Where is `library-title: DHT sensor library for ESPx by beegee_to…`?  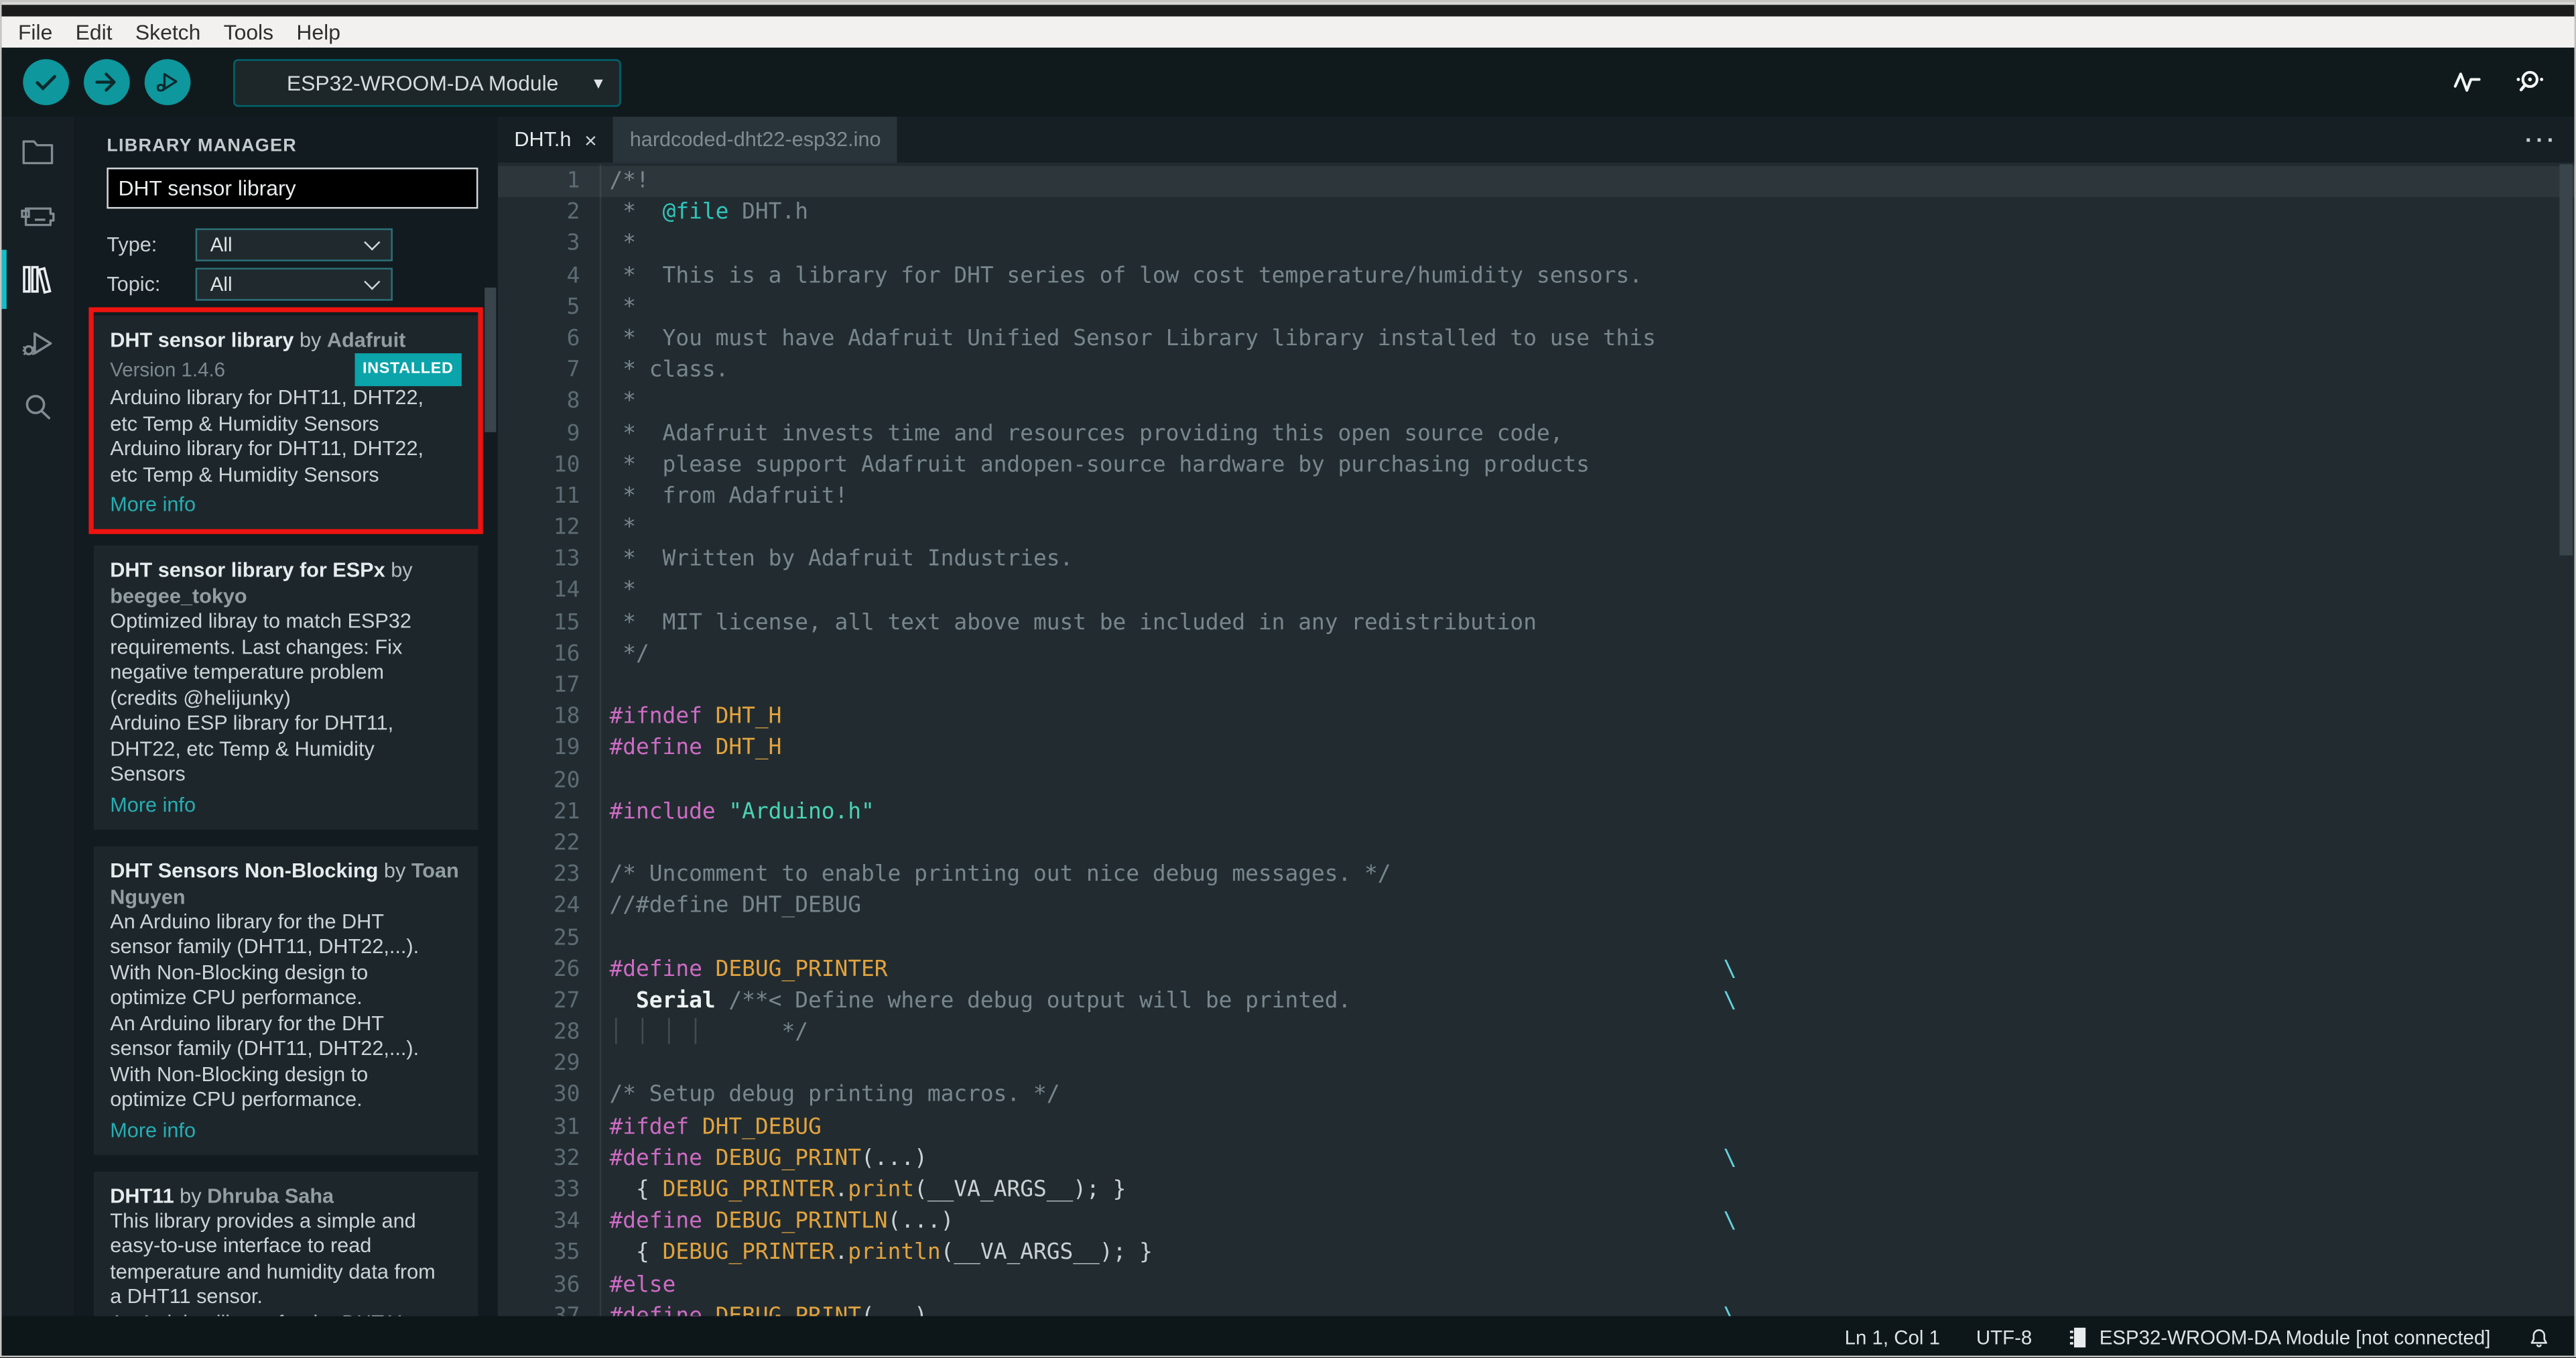 library-title: DHT sensor library for ESPx by beegee_to… is located at coordinates (286, 583).